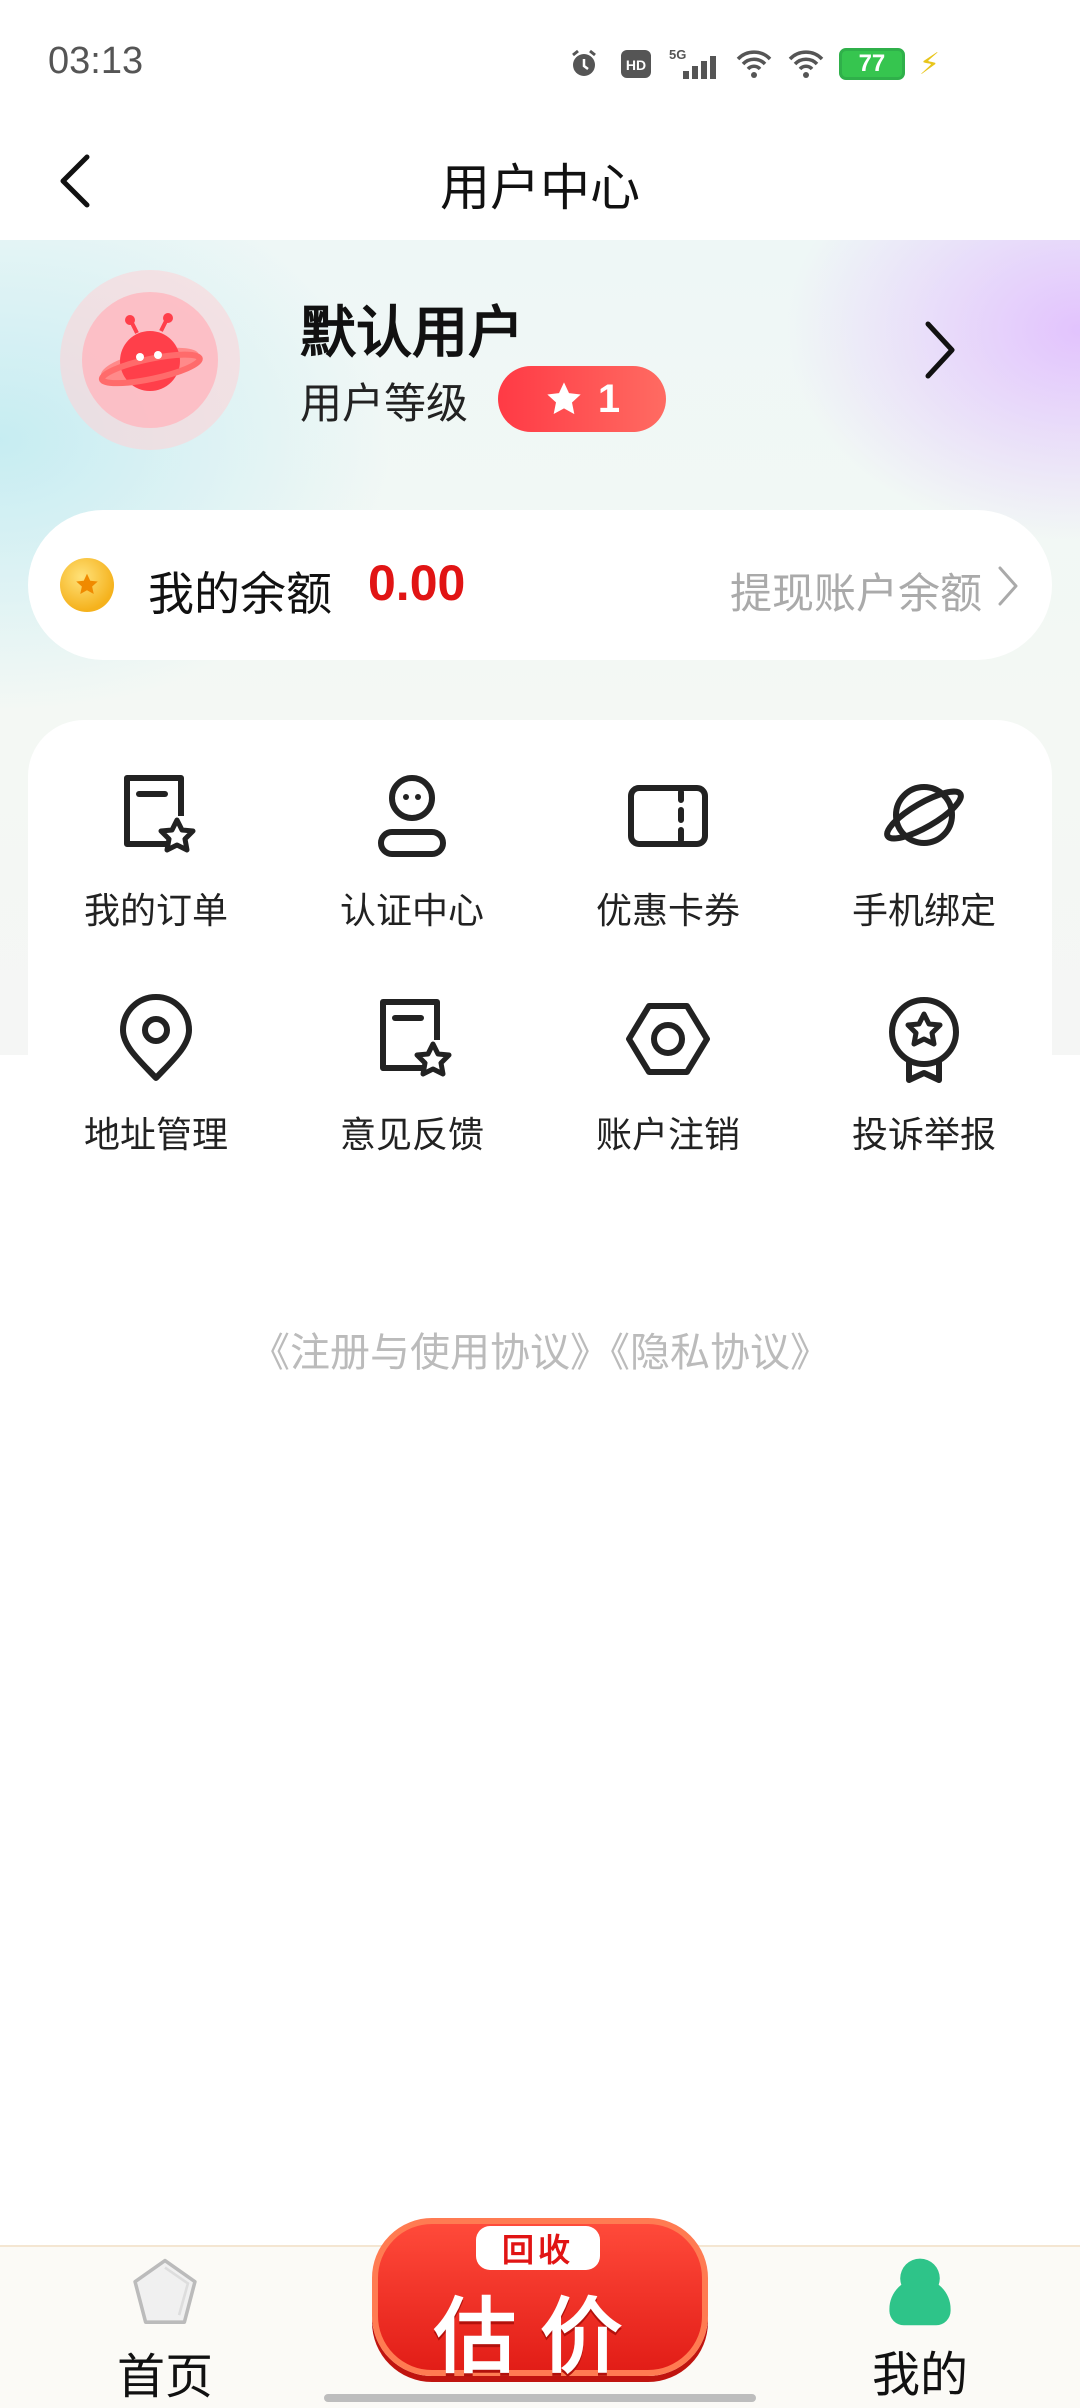 The width and height of the screenshot is (1080, 2408). Describe the element at coordinates (164, 2377) in the screenshot. I see `tab-home-label: 首页` at that location.